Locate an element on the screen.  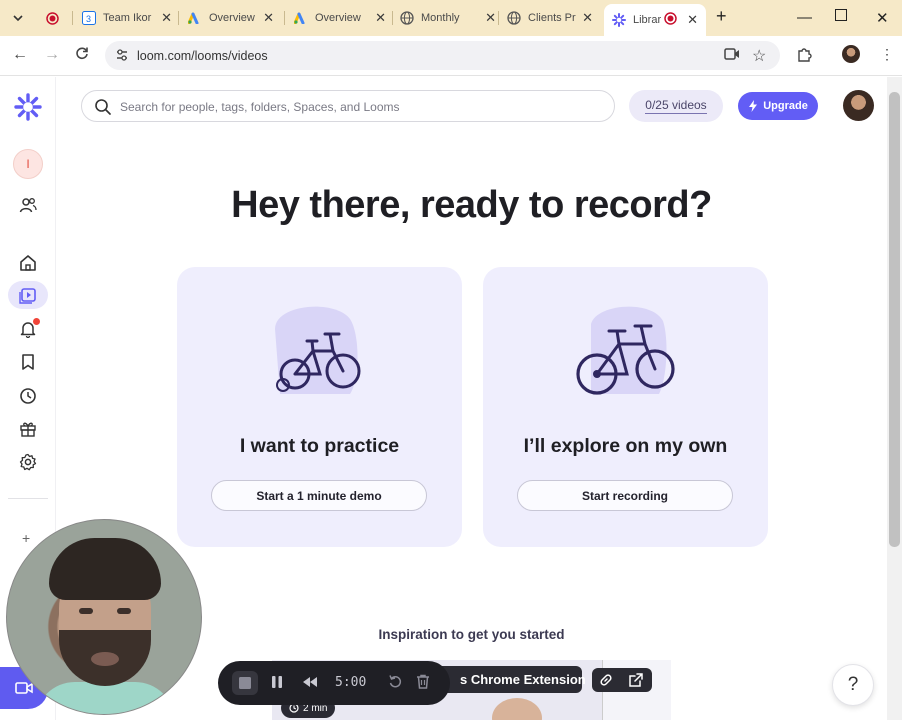
maximize-window-icon is located at coordinates (841, 16).